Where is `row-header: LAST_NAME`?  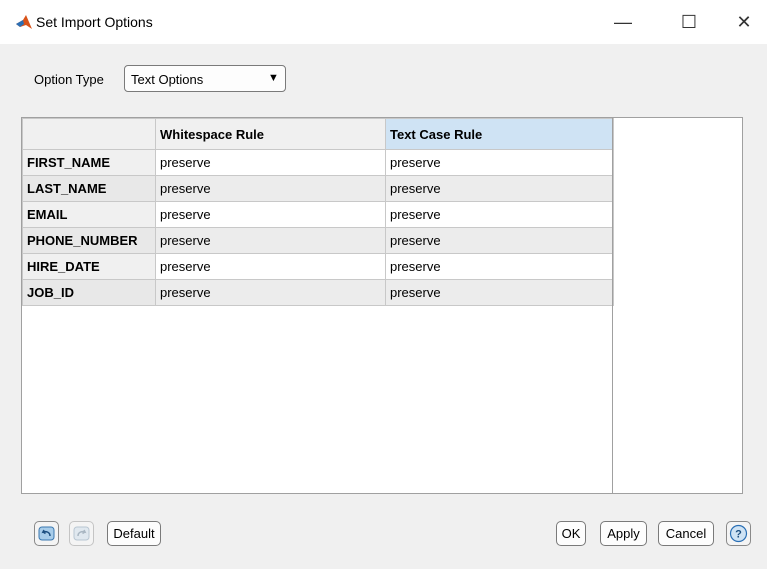 row-header: LAST_NAME is located at coordinates (89, 188).